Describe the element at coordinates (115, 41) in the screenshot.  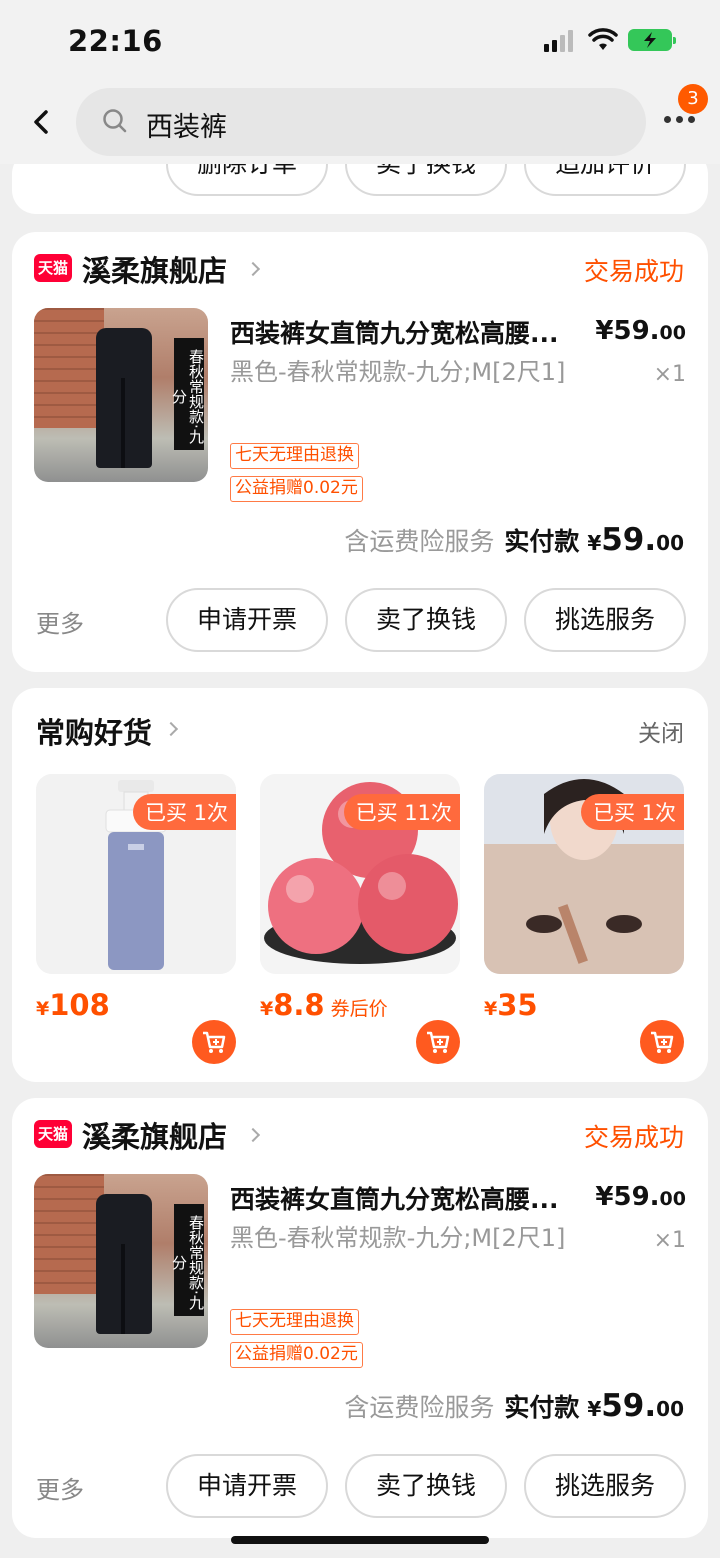
I see `clock: 22:16` at that location.